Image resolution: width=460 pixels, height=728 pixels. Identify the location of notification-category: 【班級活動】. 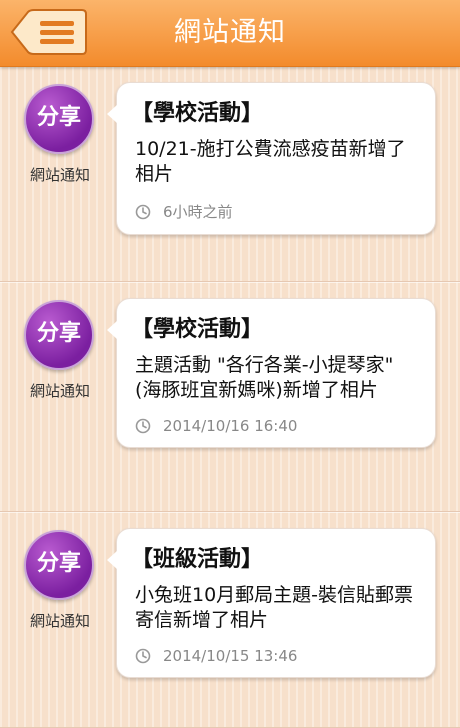
(197, 559).